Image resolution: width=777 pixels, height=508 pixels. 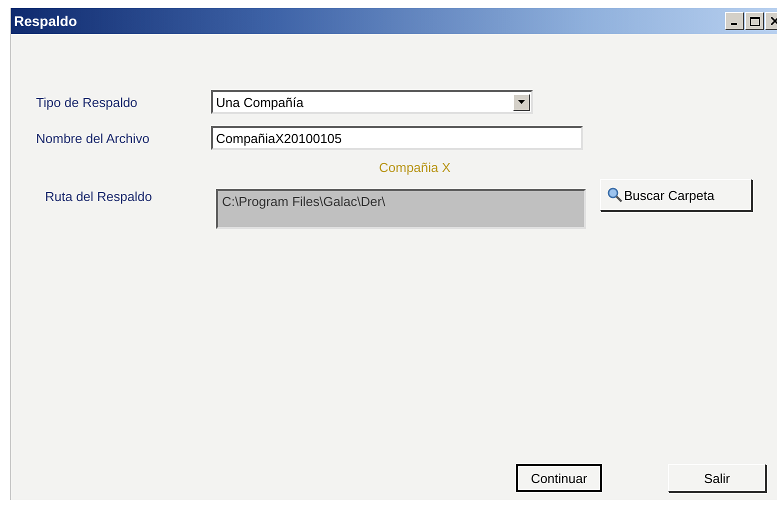 What do you see at coordinates (87, 102) in the screenshot?
I see `field-label: Tipo de Respaldo` at bounding box center [87, 102].